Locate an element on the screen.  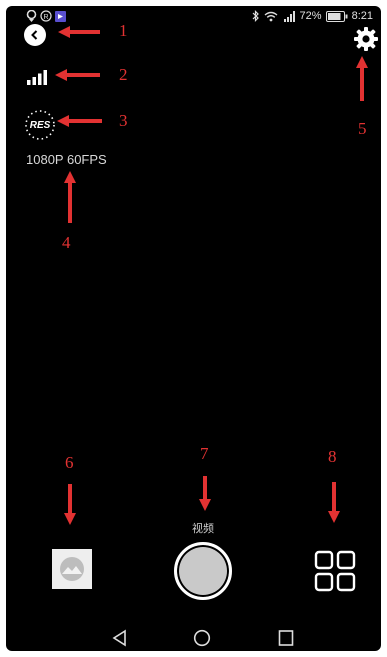
resolution-text: 1080P 60FPS is located at coordinates (66, 159).